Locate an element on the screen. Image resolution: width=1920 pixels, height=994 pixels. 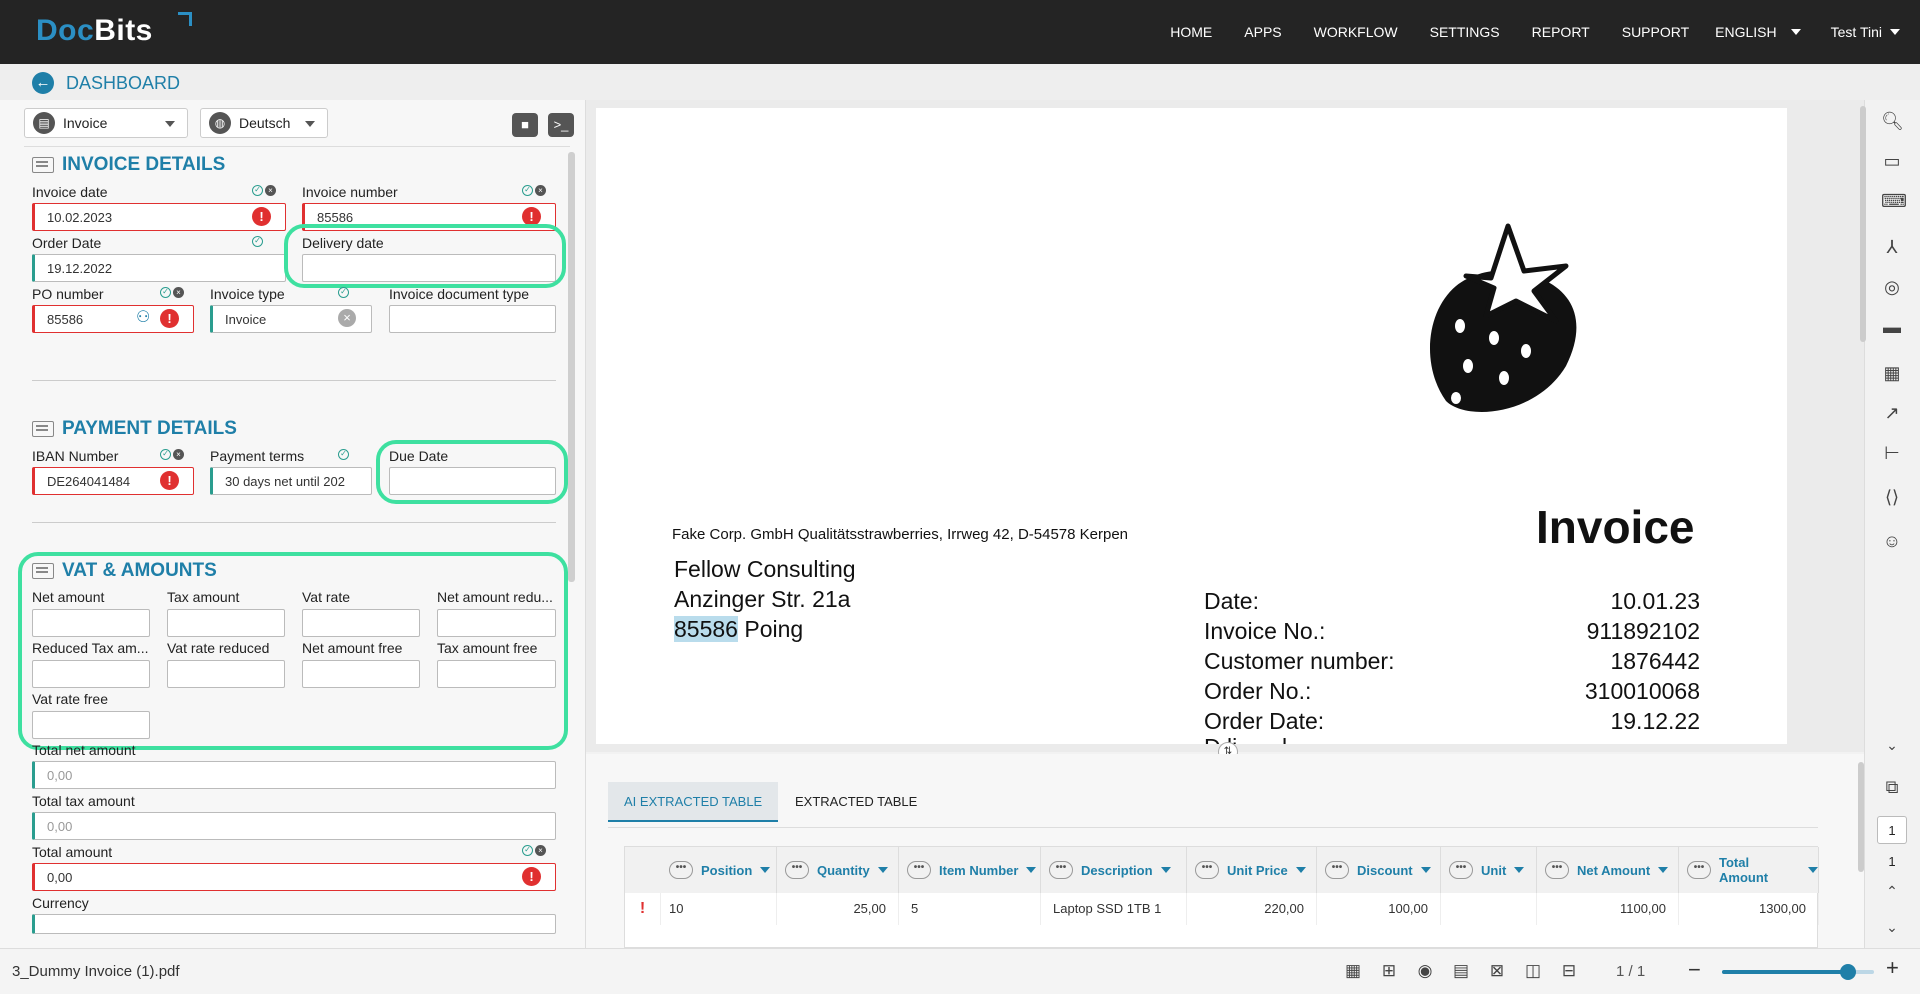
column-header: ••• Description is located at coordinates (1114, 870).